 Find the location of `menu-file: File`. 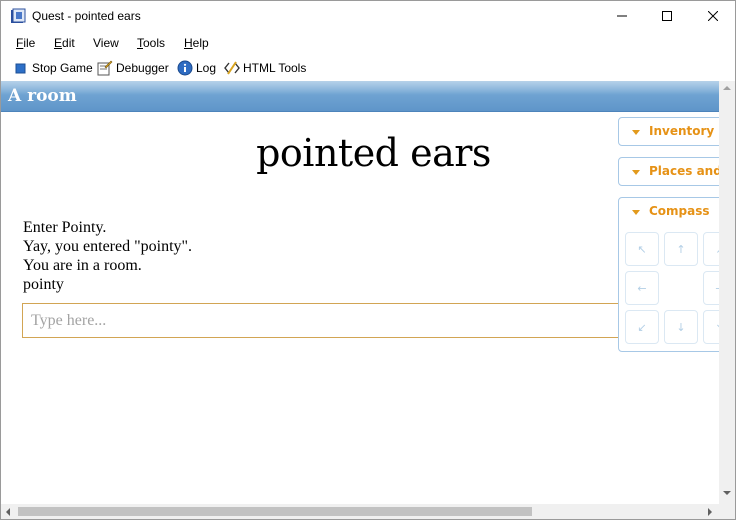

menu-file: File is located at coordinates (25, 43).